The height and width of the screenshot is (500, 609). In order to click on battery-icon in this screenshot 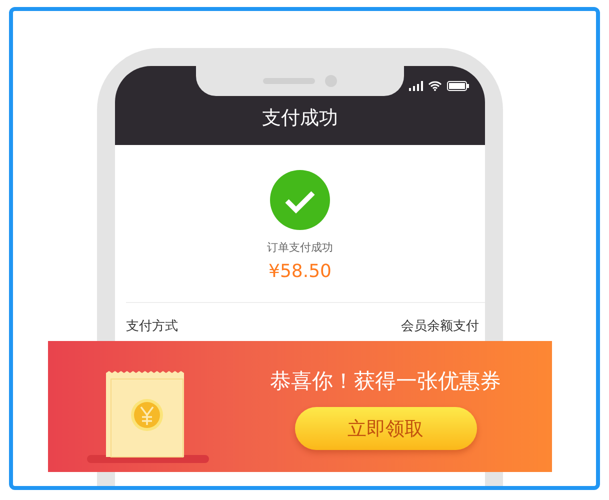, I will do `click(458, 86)`.